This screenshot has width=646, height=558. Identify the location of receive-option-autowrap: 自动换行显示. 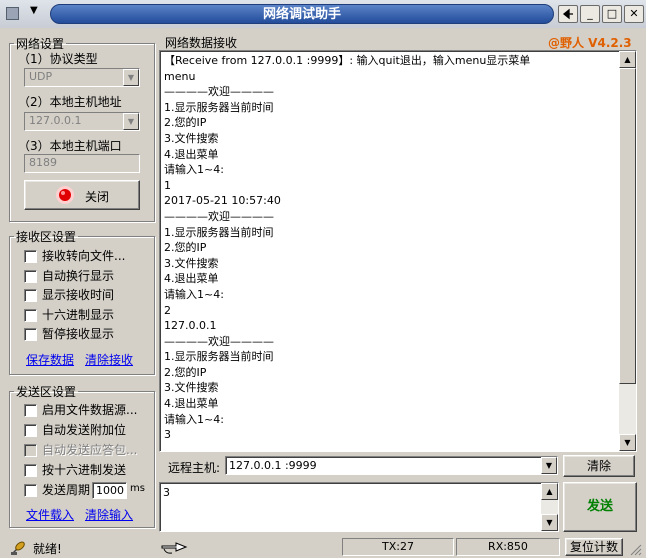
(82, 277).